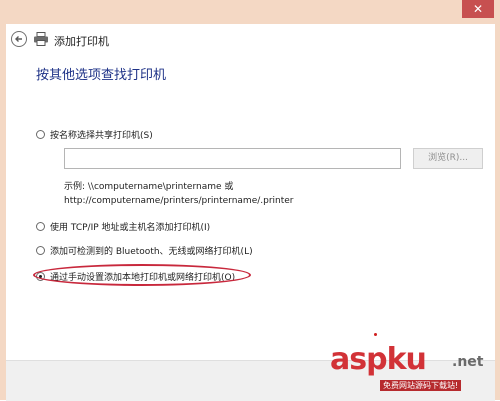 This screenshot has width=500, height=401. I want to click on back-button, so click(19, 39).